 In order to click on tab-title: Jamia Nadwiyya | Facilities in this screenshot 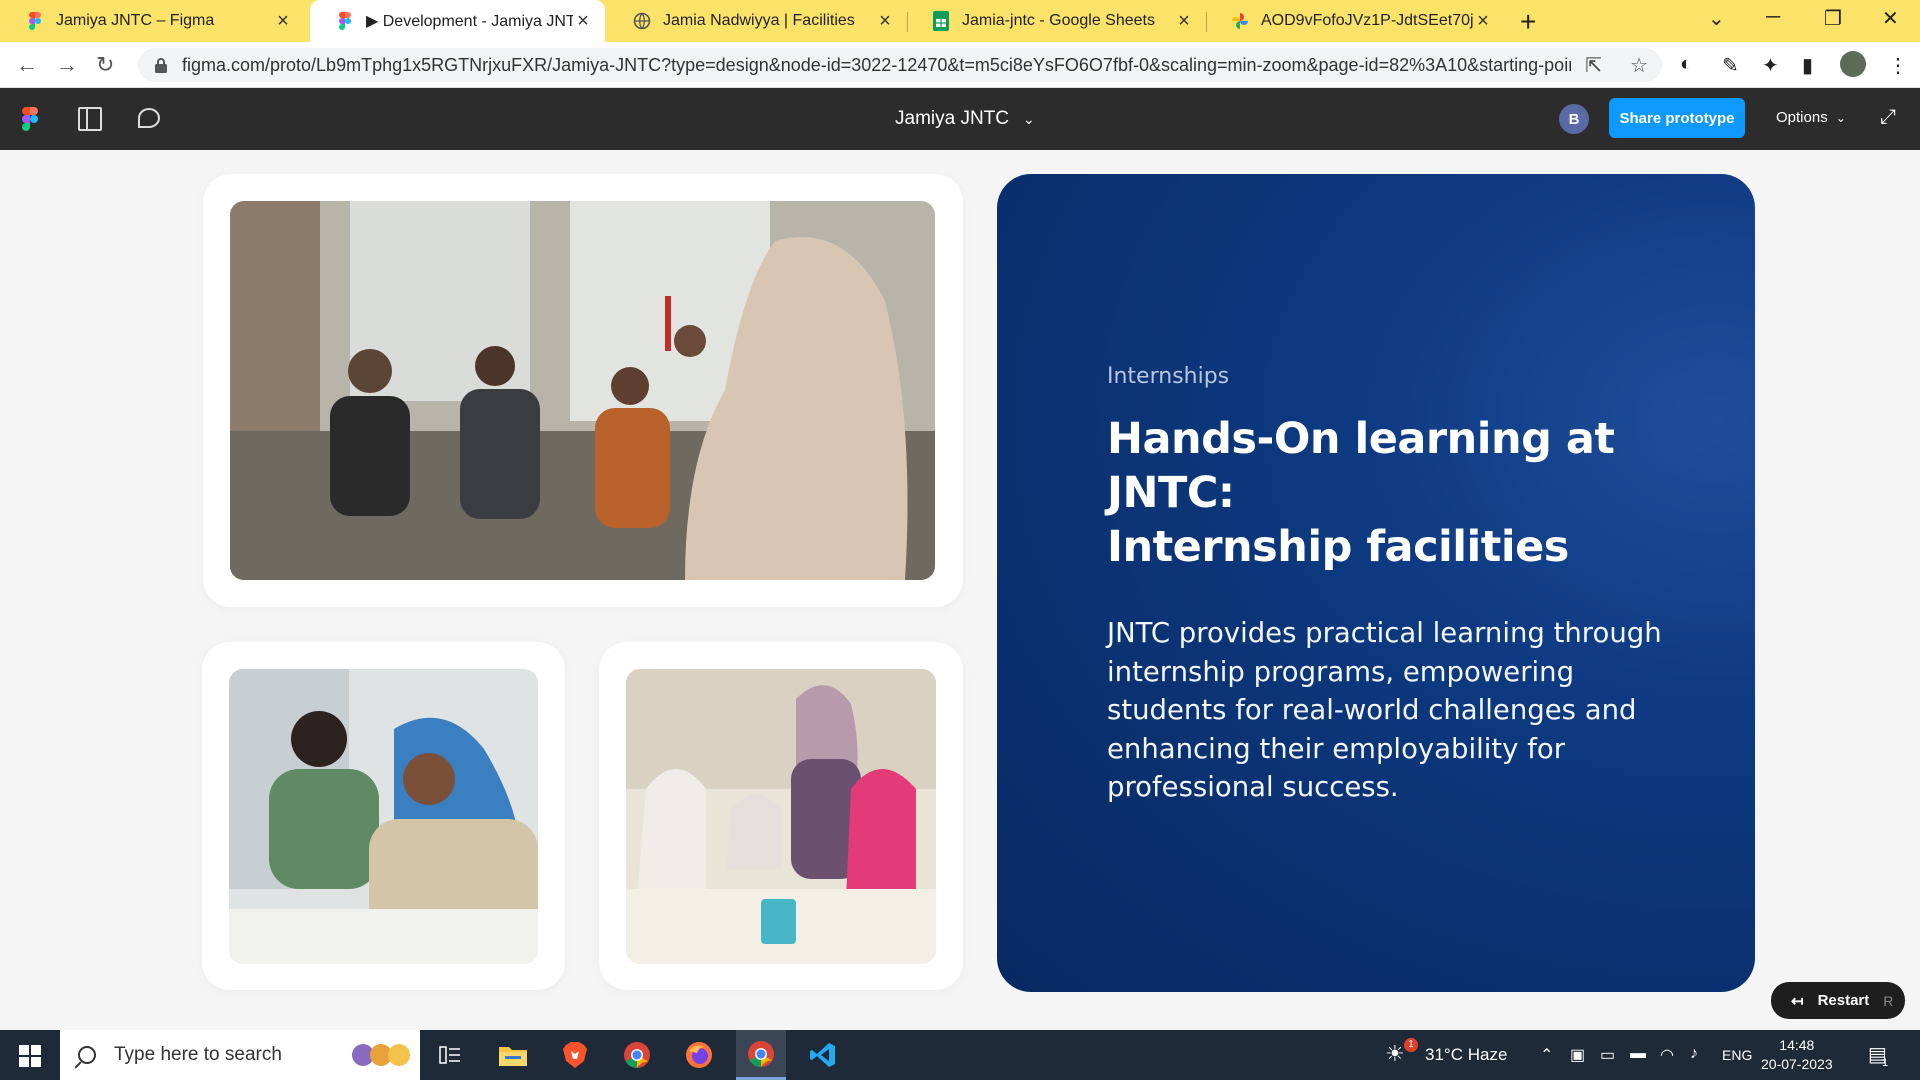, I will do `click(759, 20)`.